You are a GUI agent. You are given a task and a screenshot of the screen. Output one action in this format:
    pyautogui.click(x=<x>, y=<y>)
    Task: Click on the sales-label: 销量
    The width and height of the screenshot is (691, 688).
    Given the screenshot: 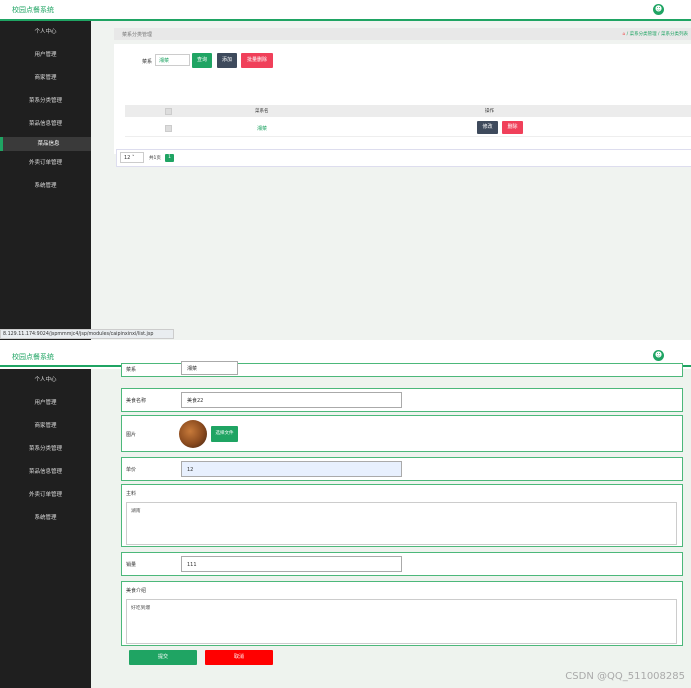 What is the action you would take?
    pyautogui.click(x=131, y=565)
    